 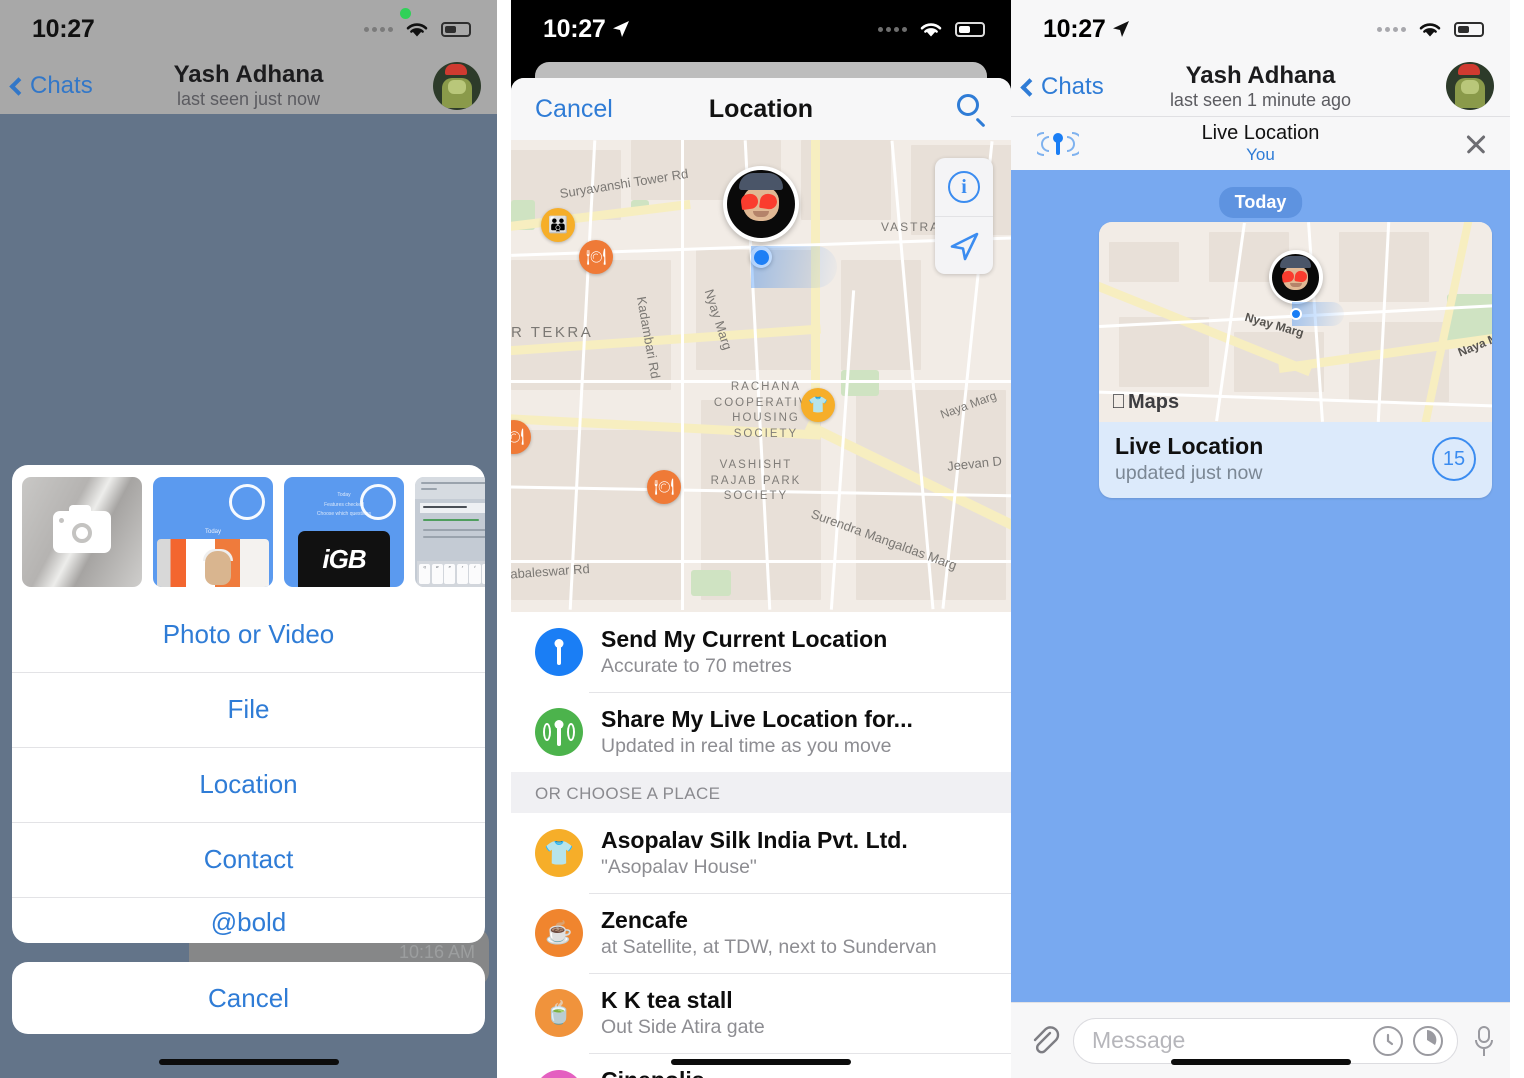 What do you see at coordinates (797, 1072) in the screenshot?
I see `row-title: Cinepolis` at bounding box center [797, 1072].